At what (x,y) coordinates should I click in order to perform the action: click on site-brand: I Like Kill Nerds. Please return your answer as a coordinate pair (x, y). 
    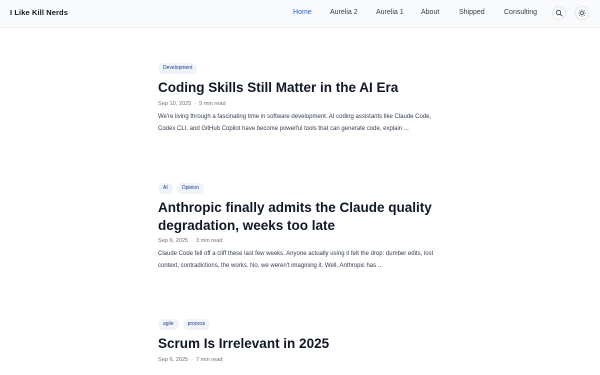
    Looking at the image, I should click on (39, 12).